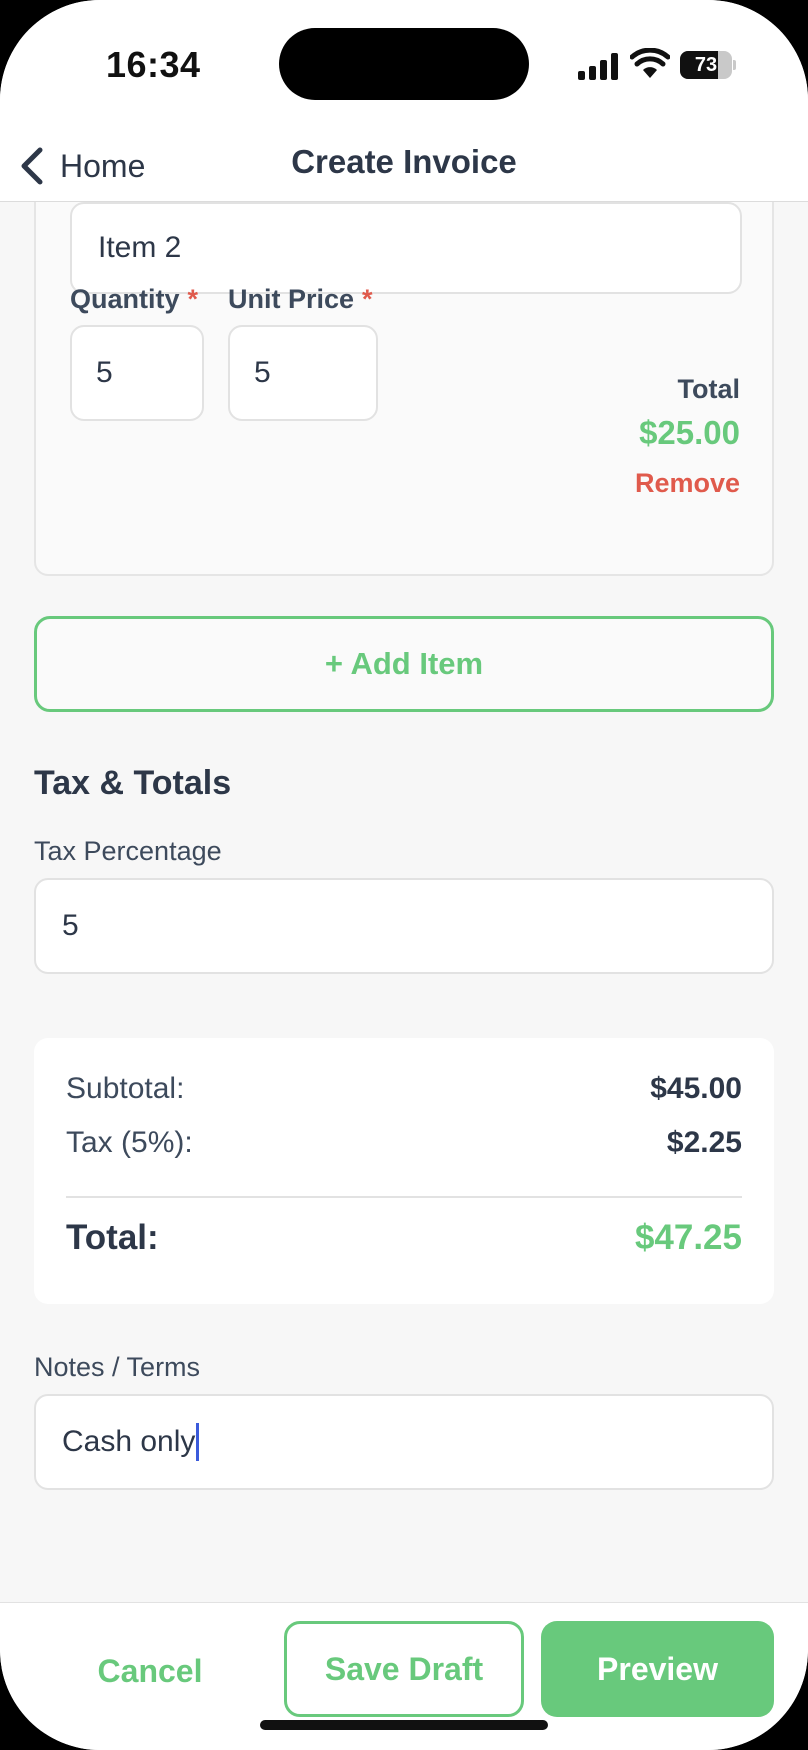 This screenshot has width=808, height=1750. Describe the element at coordinates (150, 1671) in the screenshot. I see `cancel-button: Cancel` at that location.